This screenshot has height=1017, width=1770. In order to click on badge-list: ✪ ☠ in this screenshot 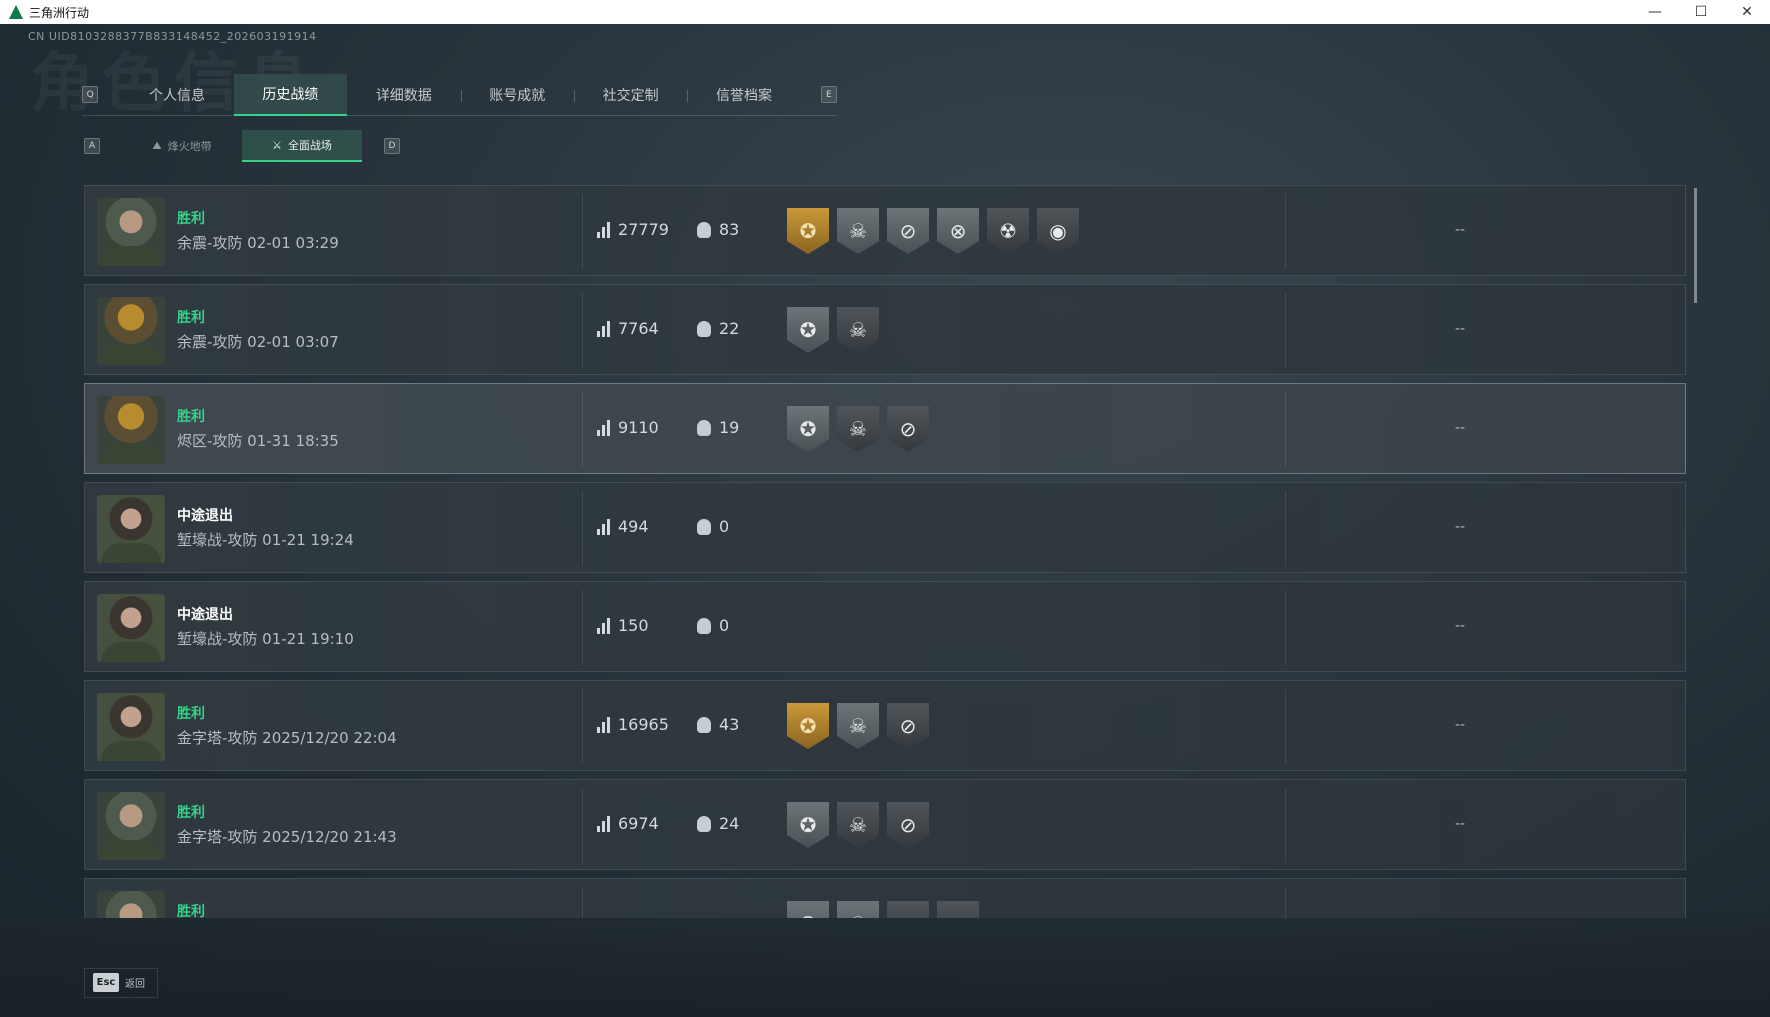, I will do `click(833, 330)`.